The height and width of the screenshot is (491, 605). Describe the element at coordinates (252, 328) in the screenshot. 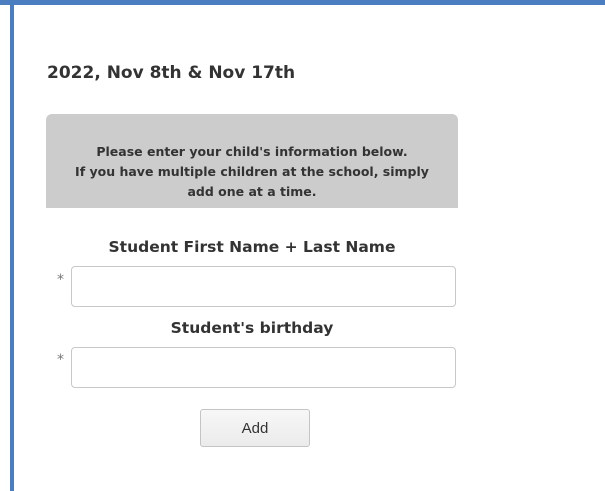

I see `student-birthday-label: Student's birthday` at that location.